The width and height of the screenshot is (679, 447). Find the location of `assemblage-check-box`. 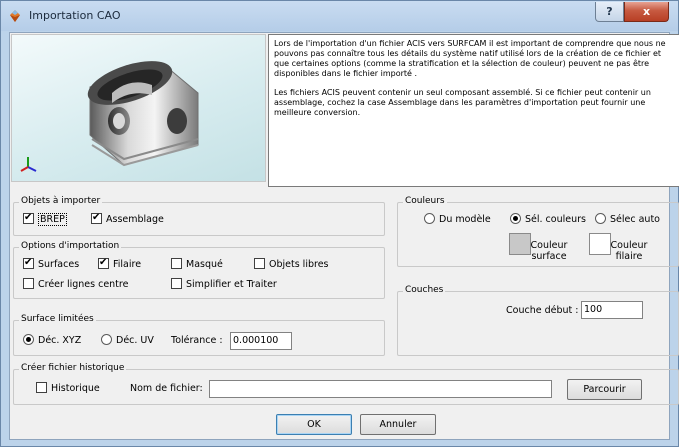

assemblage-check-box is located at coordinates (96, 218).